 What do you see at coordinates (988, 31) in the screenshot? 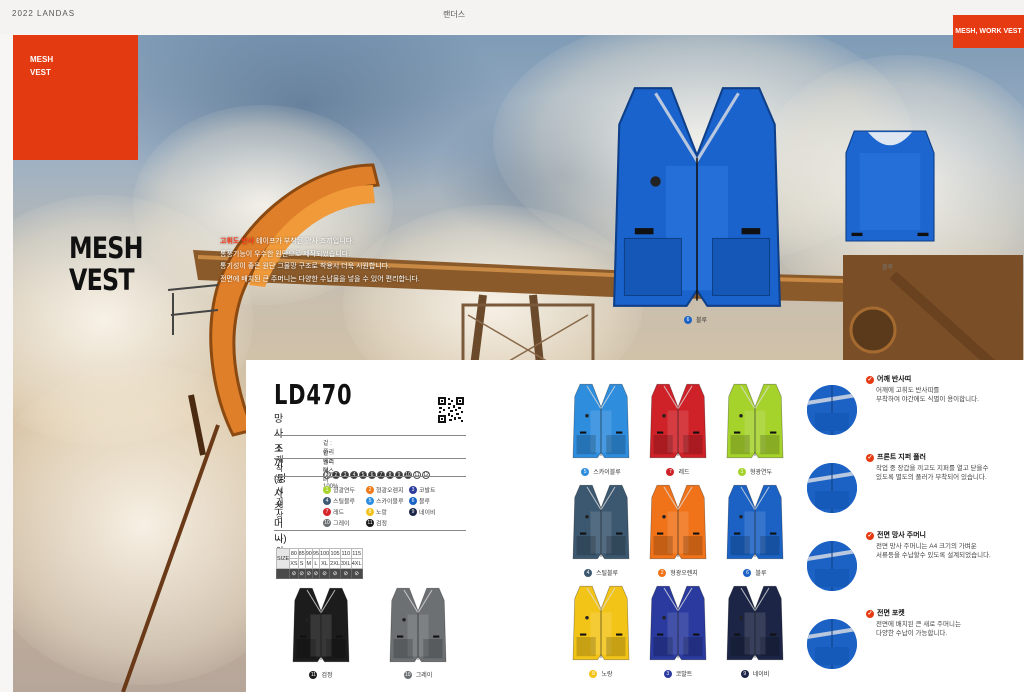
I see `category-tag: MESH, WORK VEST` at bounding box center [988, 31].